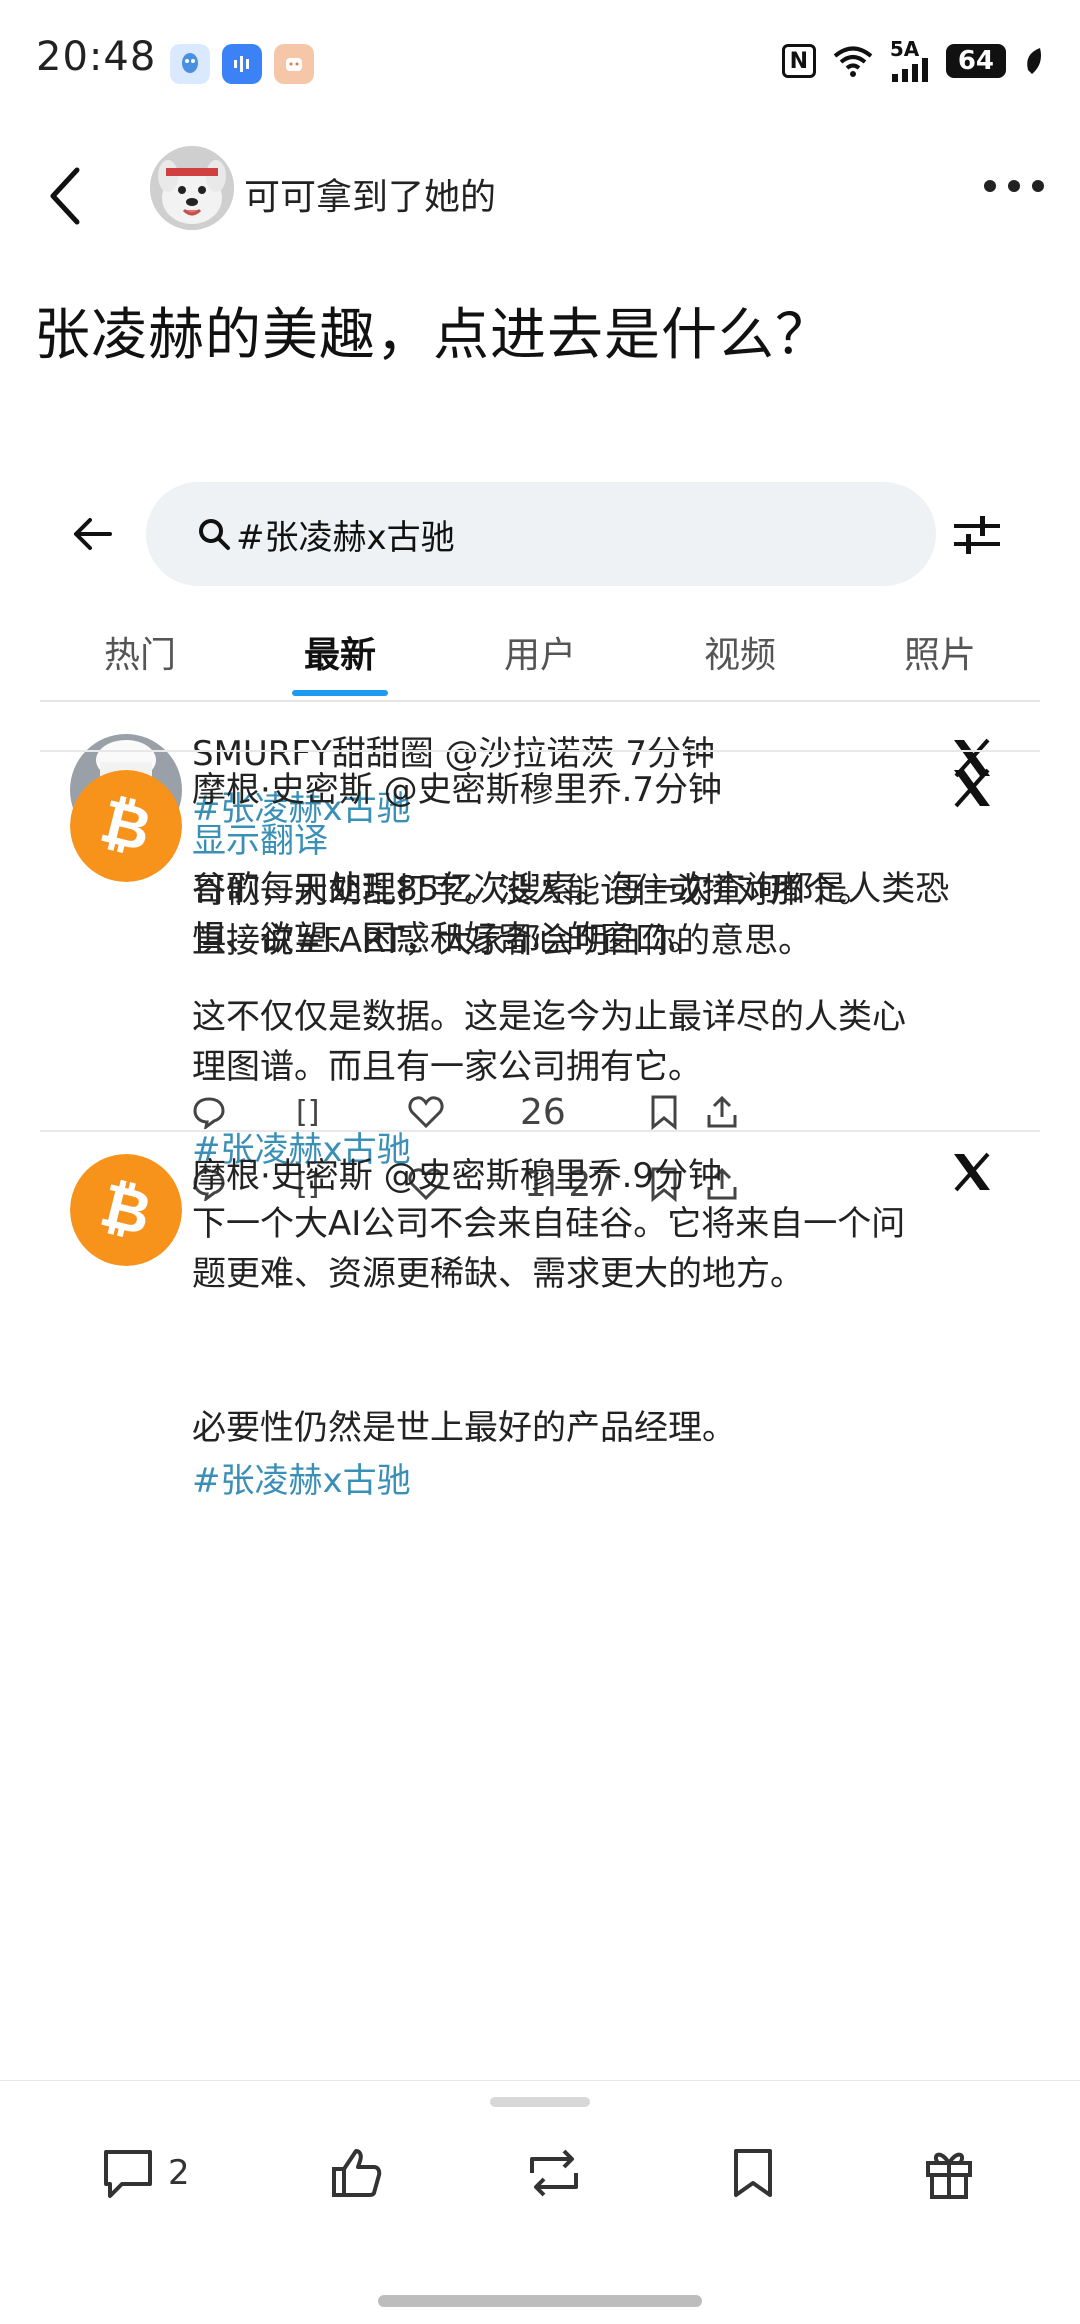 Image resolution: width=1080 pixels, height=2324 pixels. I want to click on gift-button, so click(949, 2173).